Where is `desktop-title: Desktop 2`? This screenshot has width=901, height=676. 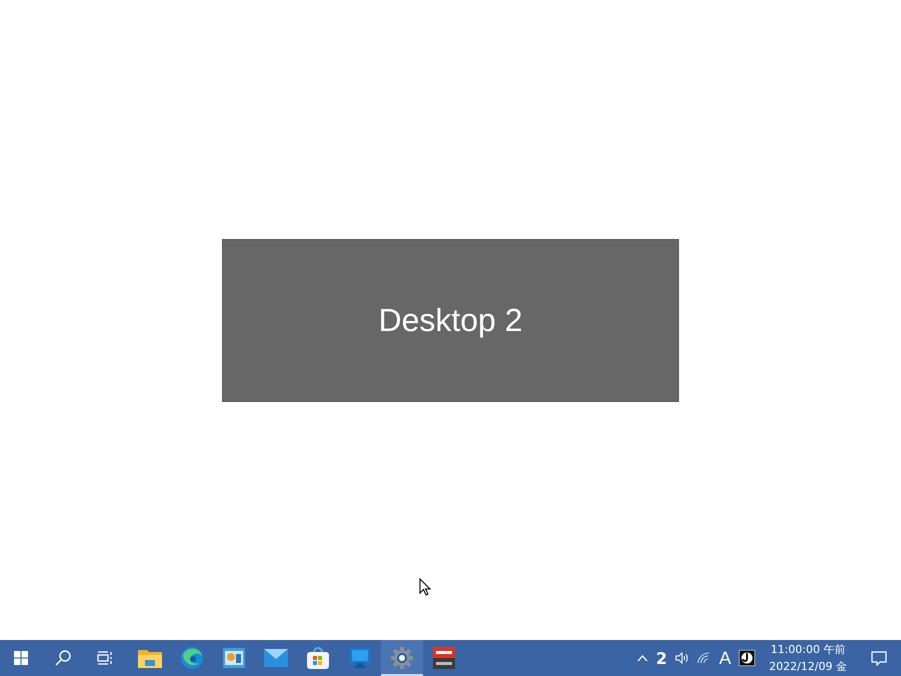 desktop-title: Desktop 2 is located at coordinates (450, 320).